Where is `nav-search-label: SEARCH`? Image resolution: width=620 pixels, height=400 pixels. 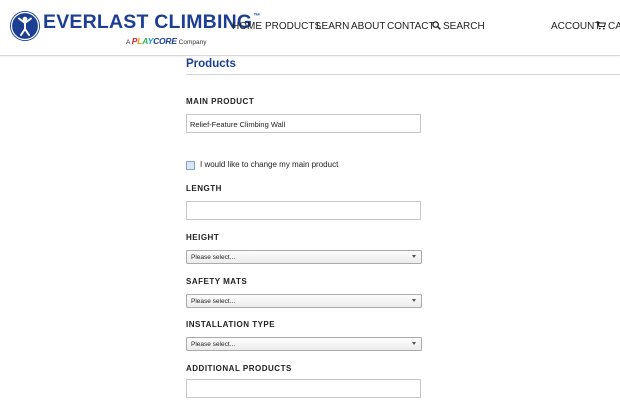
nav-search-label: SEARCH is located at coordinates (464, 26).